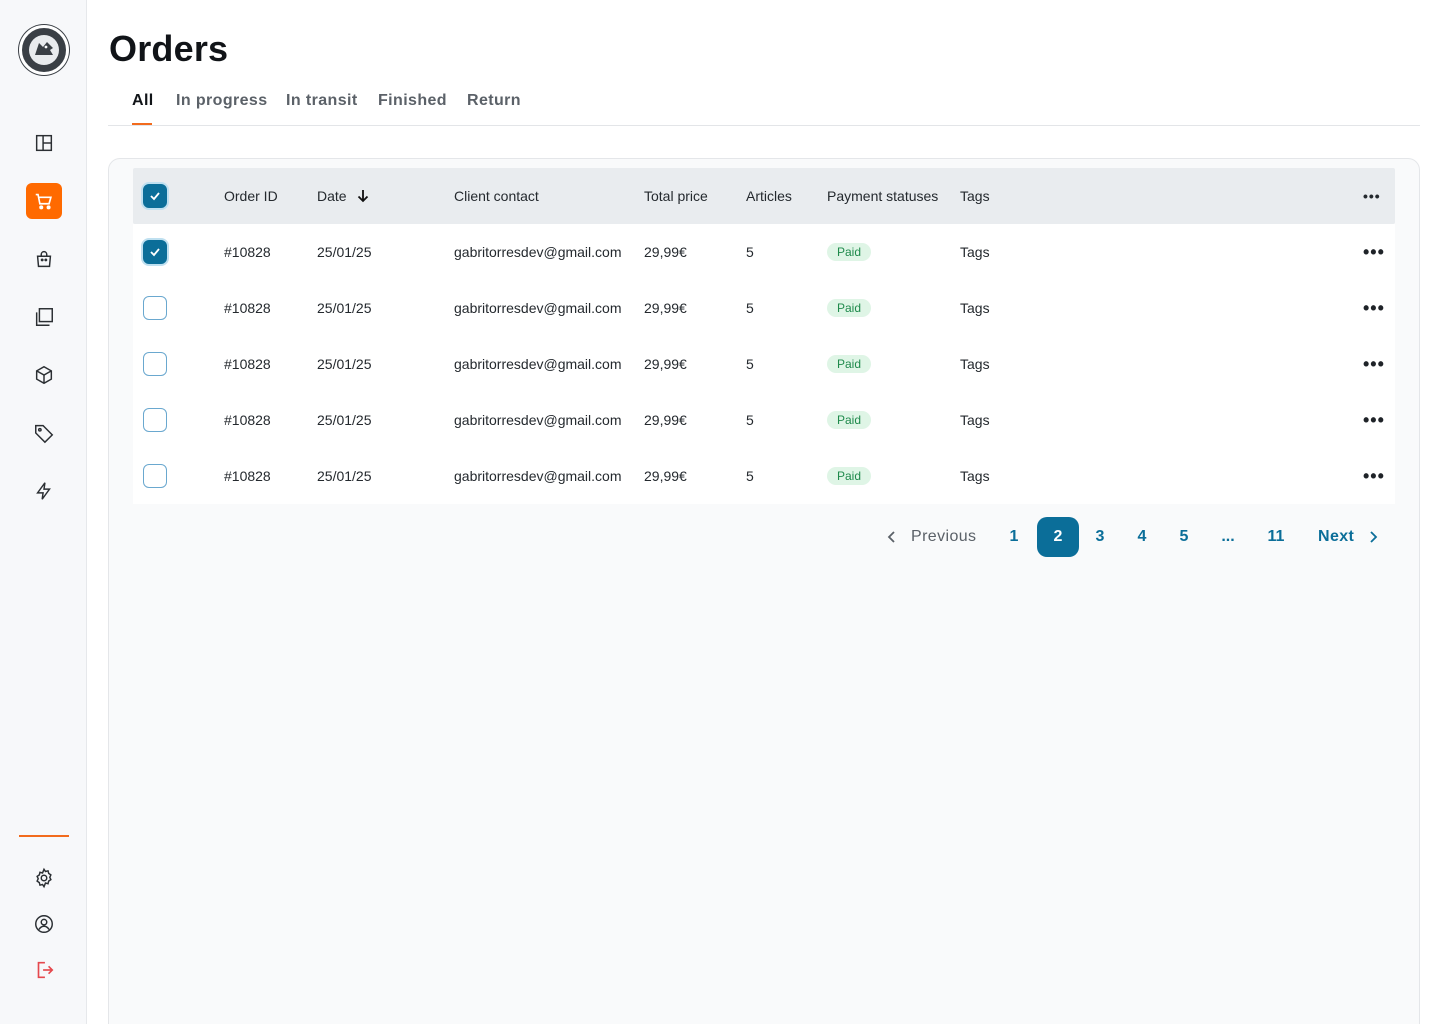 This screenshot has width=1440, height=1024. I want to click on tag-icon, so click(44, 434).